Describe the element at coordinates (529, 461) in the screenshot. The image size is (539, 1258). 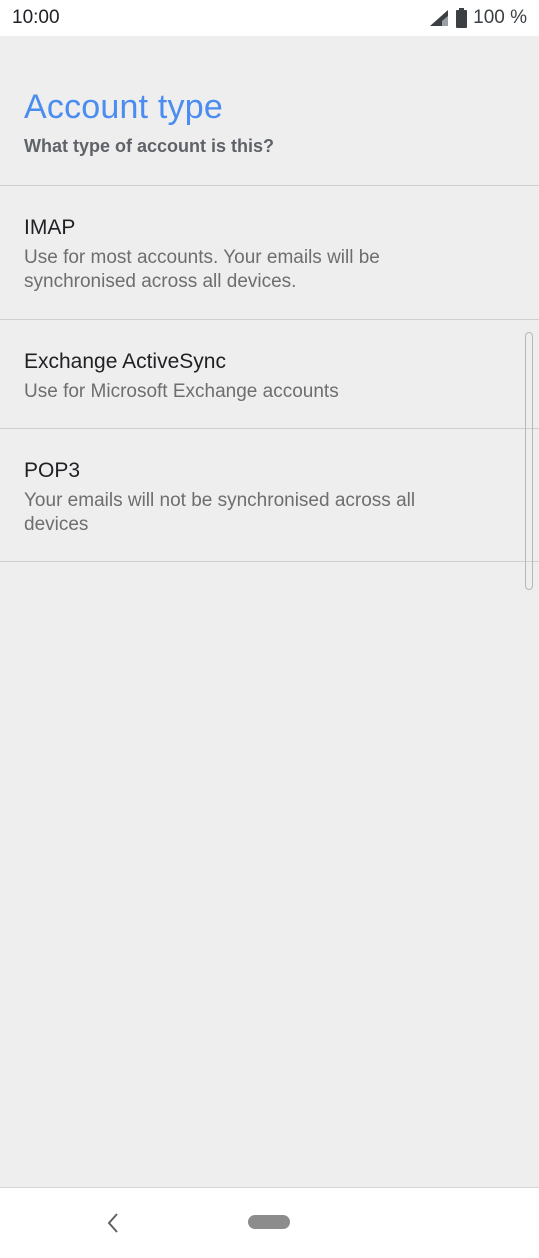
I see `scrollbar` at that location.